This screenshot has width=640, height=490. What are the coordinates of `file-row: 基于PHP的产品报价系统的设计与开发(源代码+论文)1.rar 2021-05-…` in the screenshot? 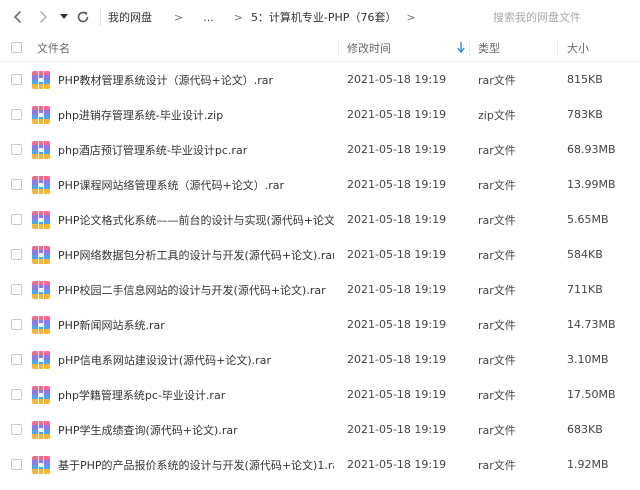 It's located at (320, 464).